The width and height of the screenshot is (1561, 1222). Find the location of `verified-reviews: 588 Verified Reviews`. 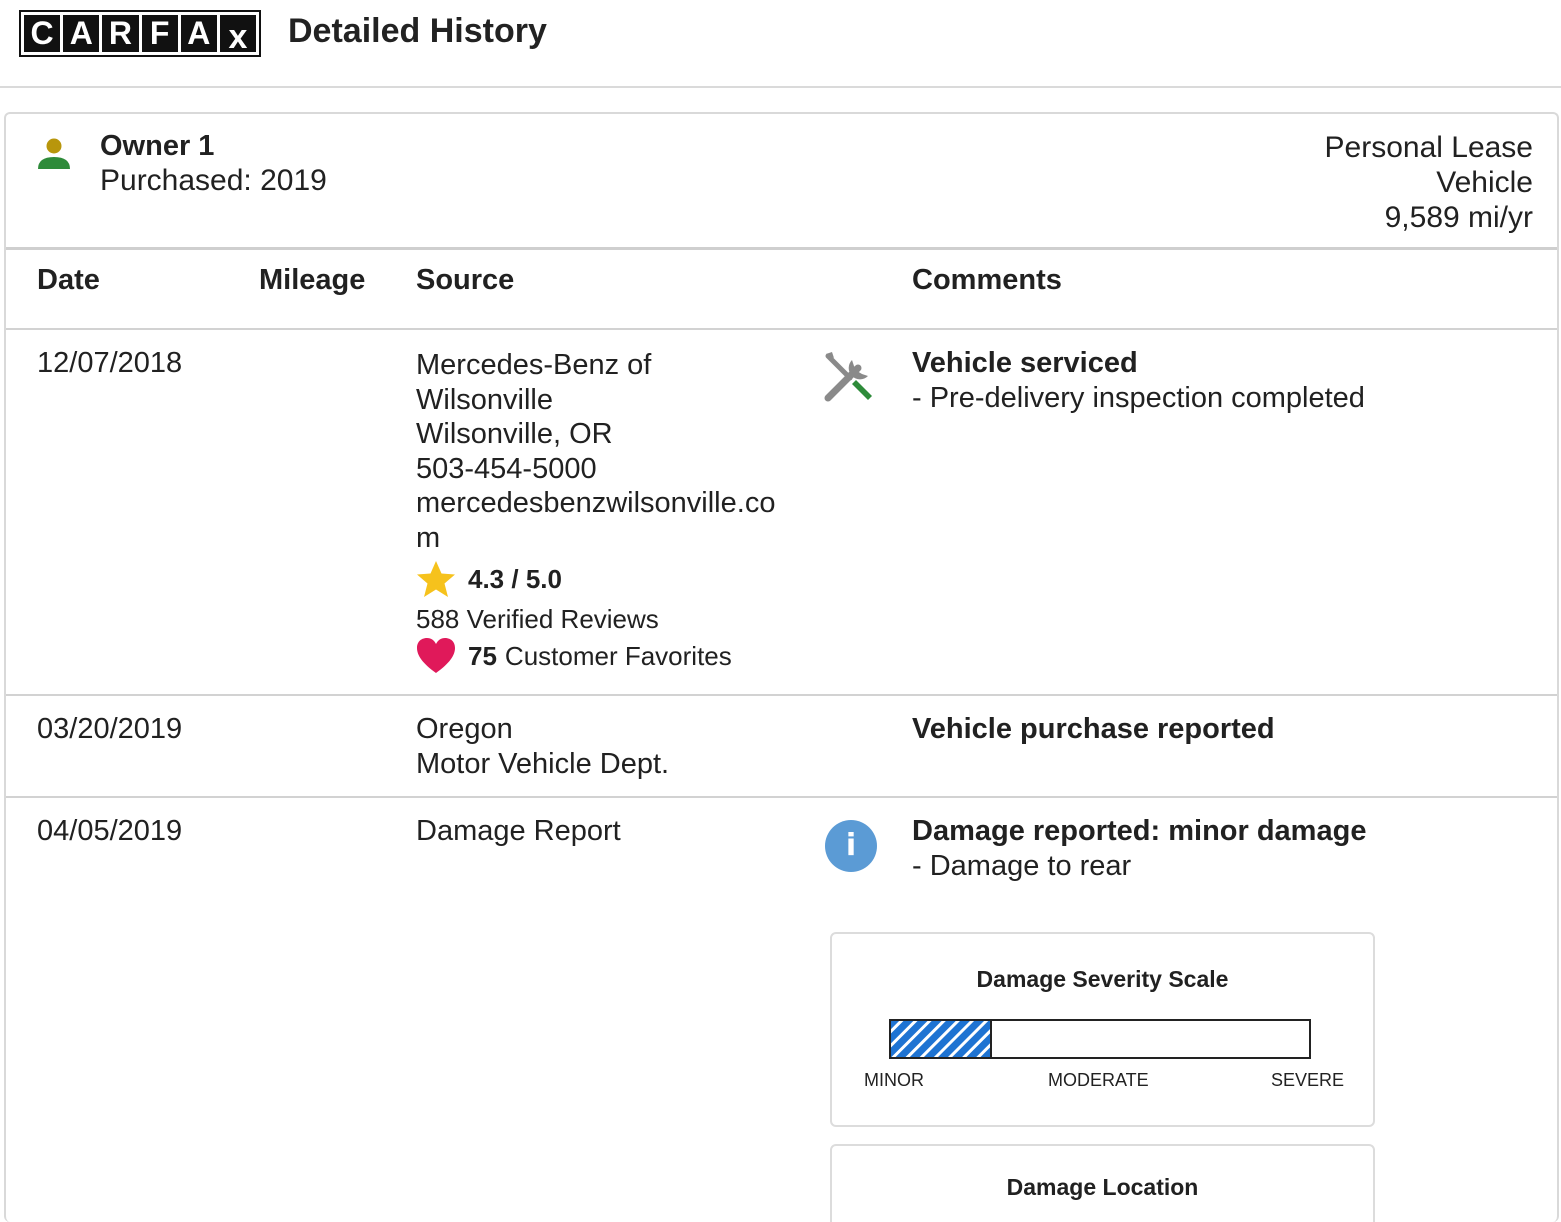

verified-reviews: 588 Verified Reviews is located at coordinates (537, 619).